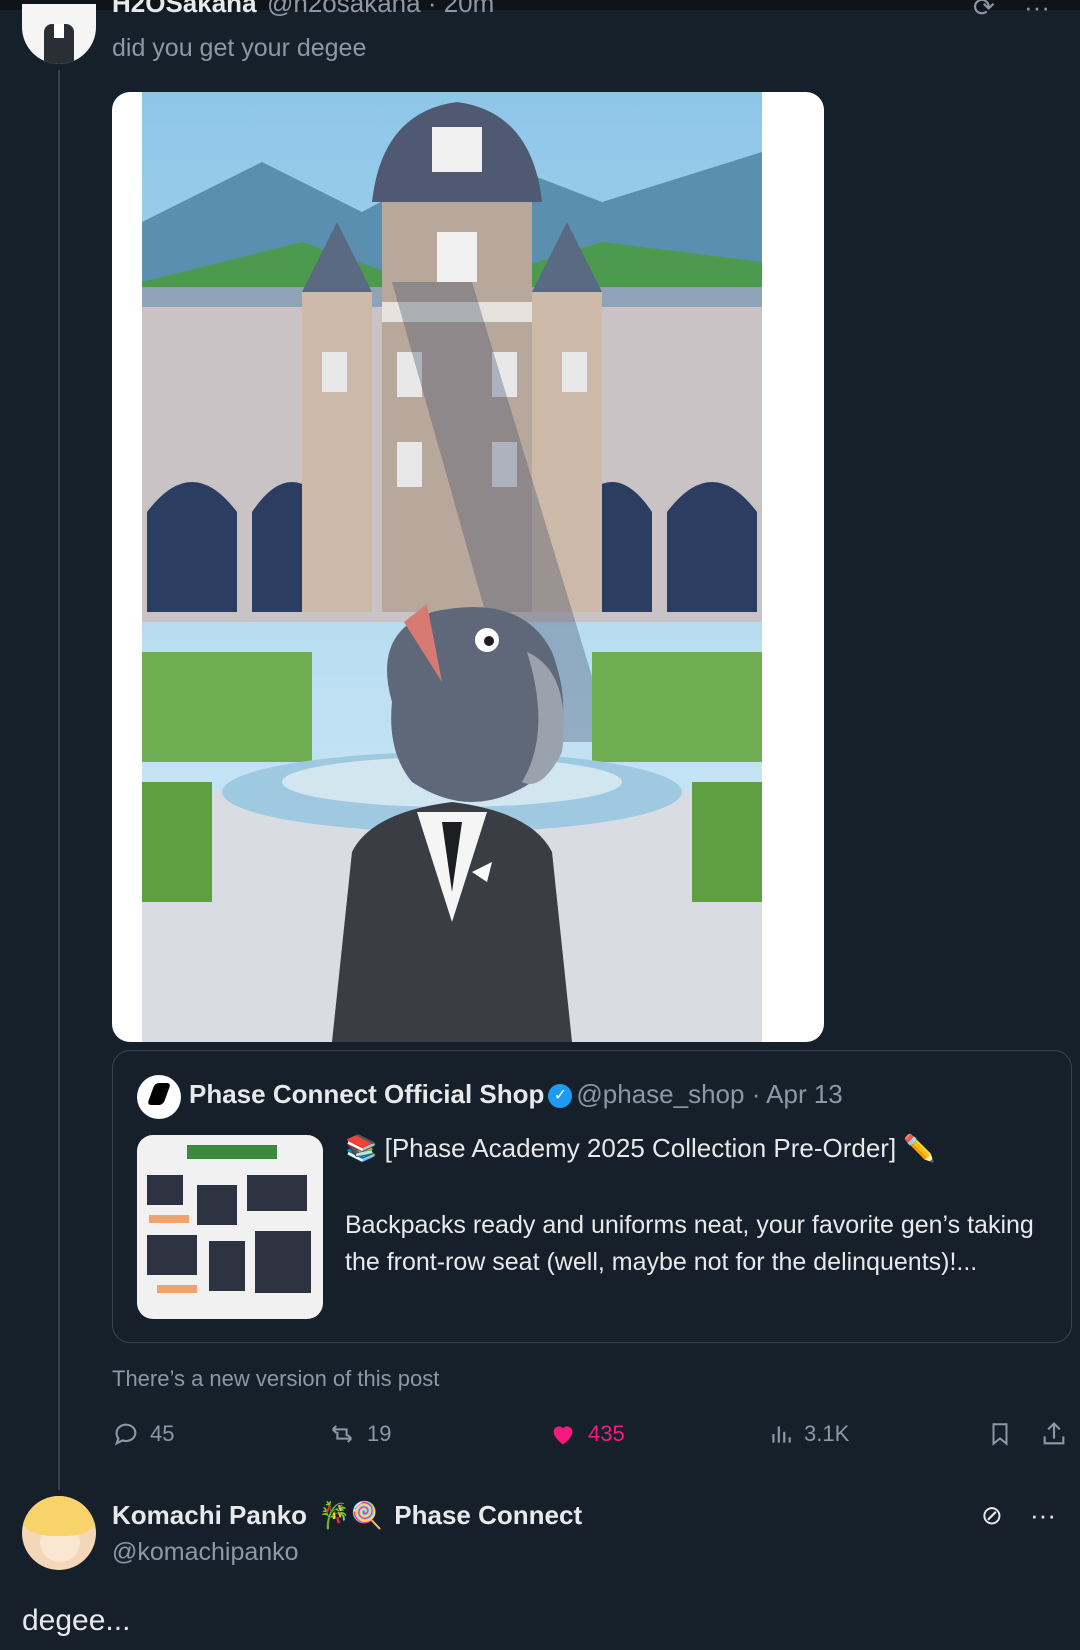 This screenshot has height=1650, width=1080. I want to click on author-name: H2OSakana, so click(184, 9).